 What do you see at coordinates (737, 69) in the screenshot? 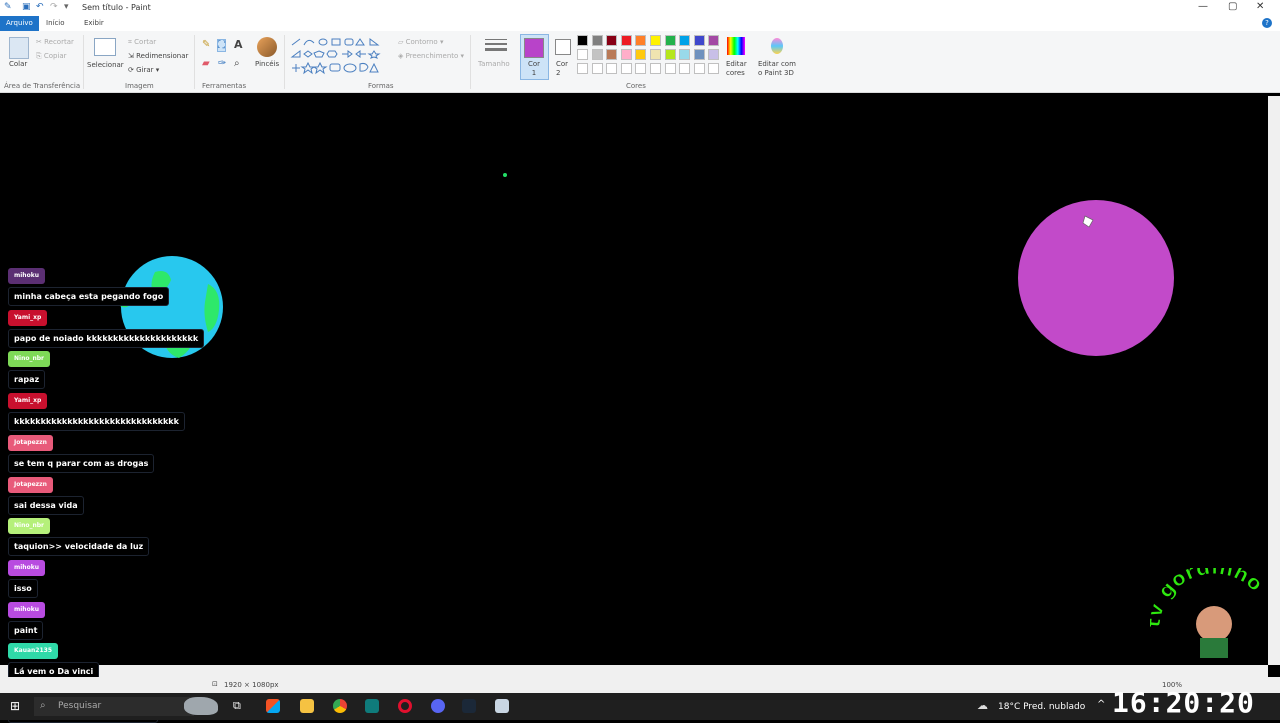
I see `edit-colors-button: Editar cores` at bounding box center [737, 69].